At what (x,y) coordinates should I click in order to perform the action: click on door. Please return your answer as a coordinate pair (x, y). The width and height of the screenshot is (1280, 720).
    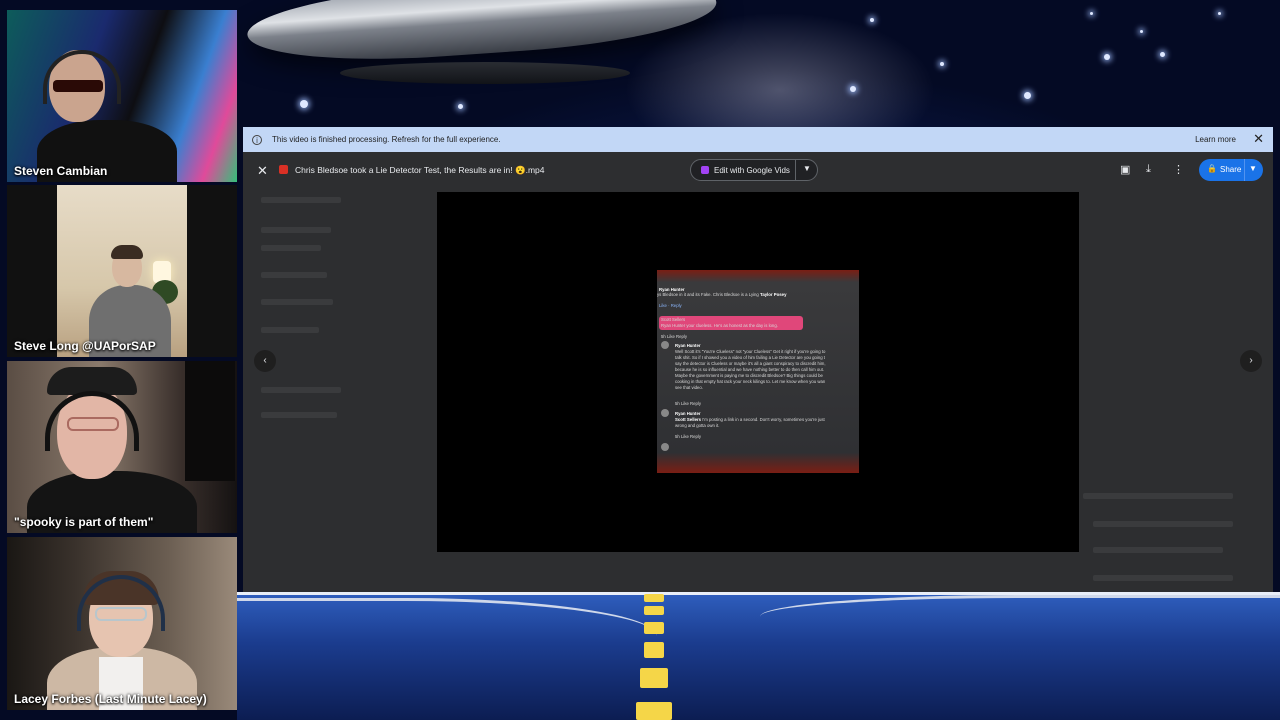
    Looking at the image, I should click on (210, 421).